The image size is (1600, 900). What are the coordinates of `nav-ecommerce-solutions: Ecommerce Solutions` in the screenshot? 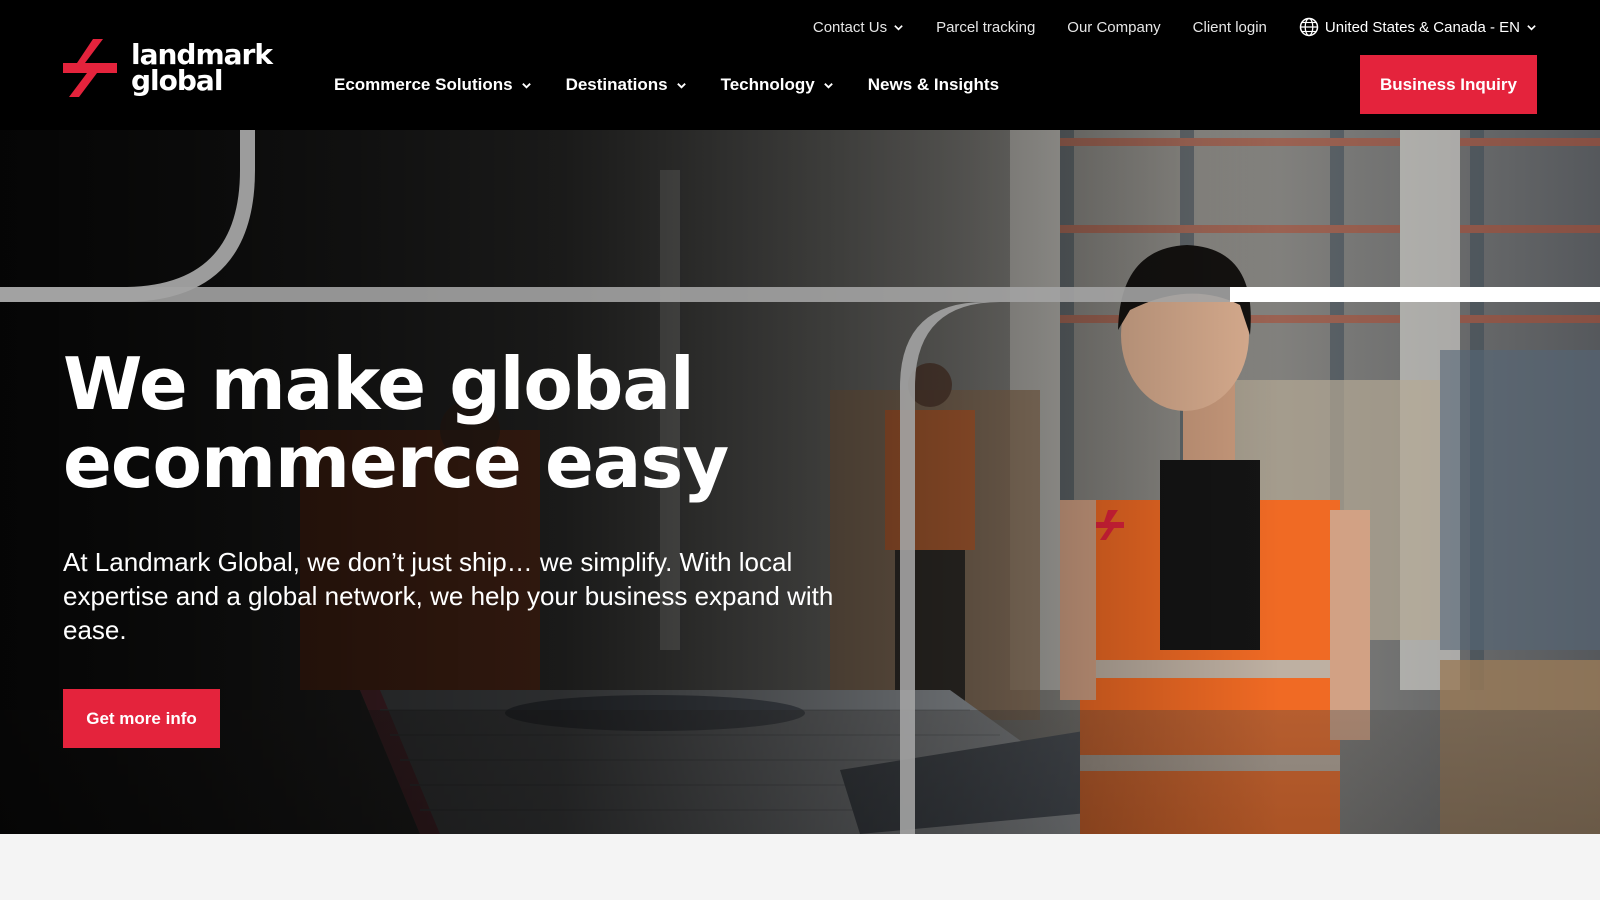 It's located at (433, 85).